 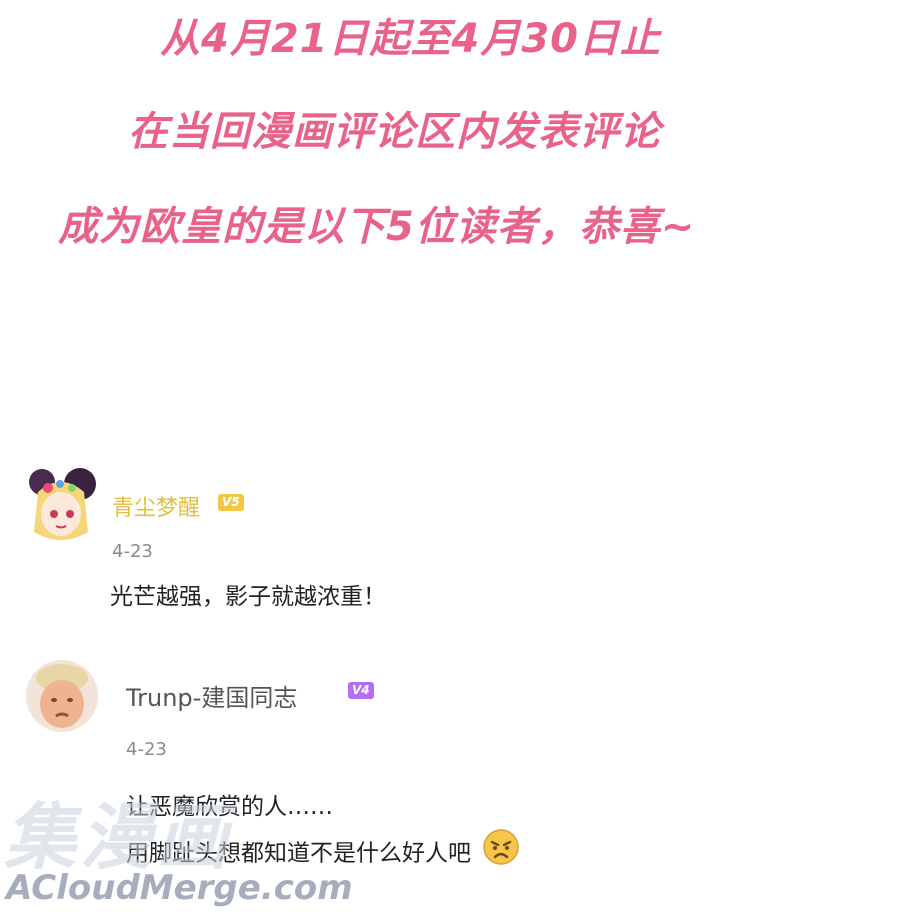 What do you see at coordinates (62, 696) in the screenshot?
I see `portrait-avatar-icon` at bounding box center [62, 696].